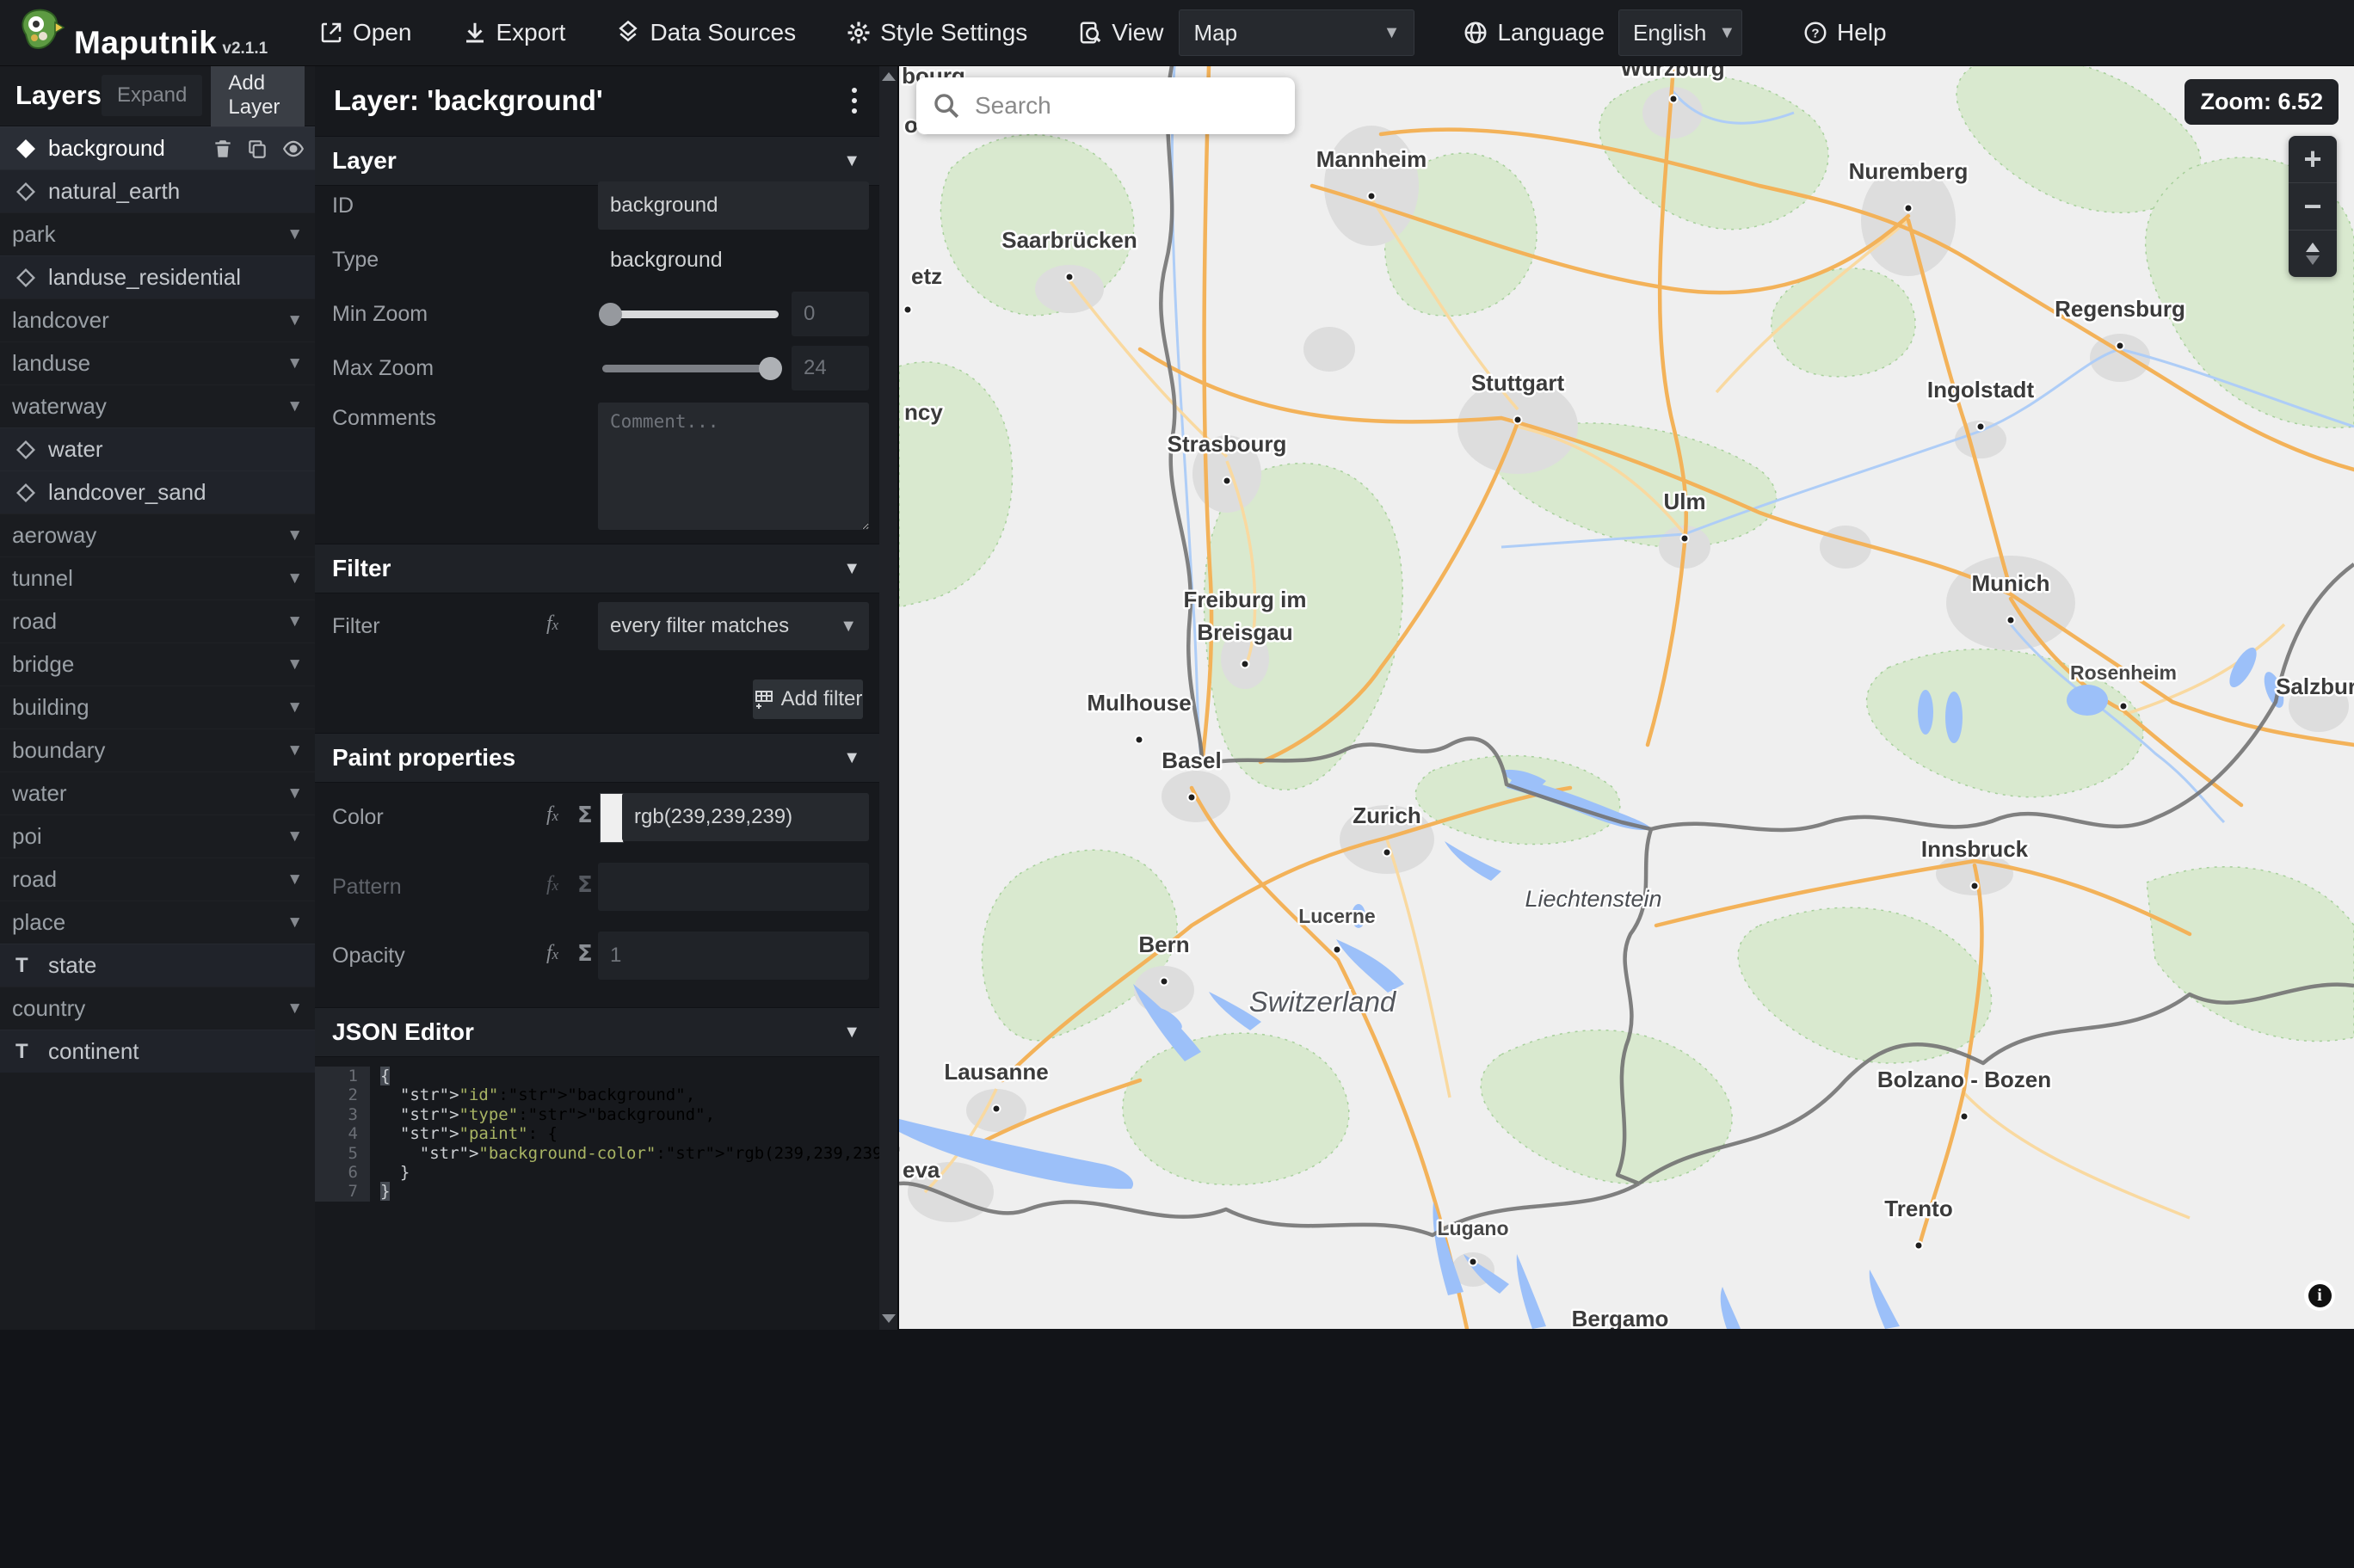 The image size is (2354, 1568). Describe the element at coordinates (152, 96) in the screenshot. I see `expand-button: Expand` at that location.